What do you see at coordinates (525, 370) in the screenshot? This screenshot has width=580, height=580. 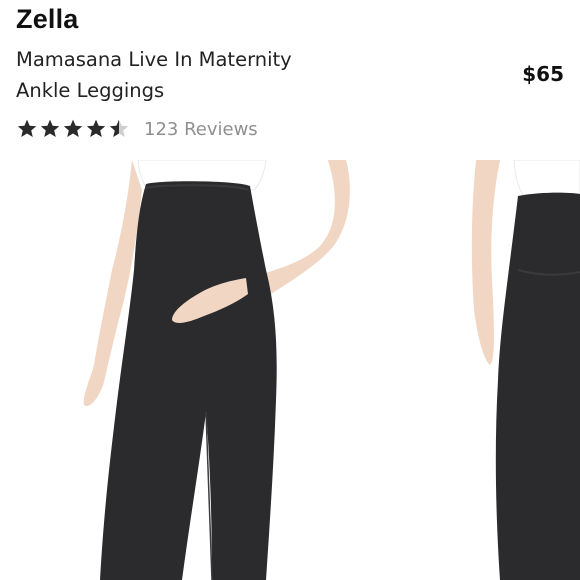 I see `product-photo-side` at bounding box center [525, 370].